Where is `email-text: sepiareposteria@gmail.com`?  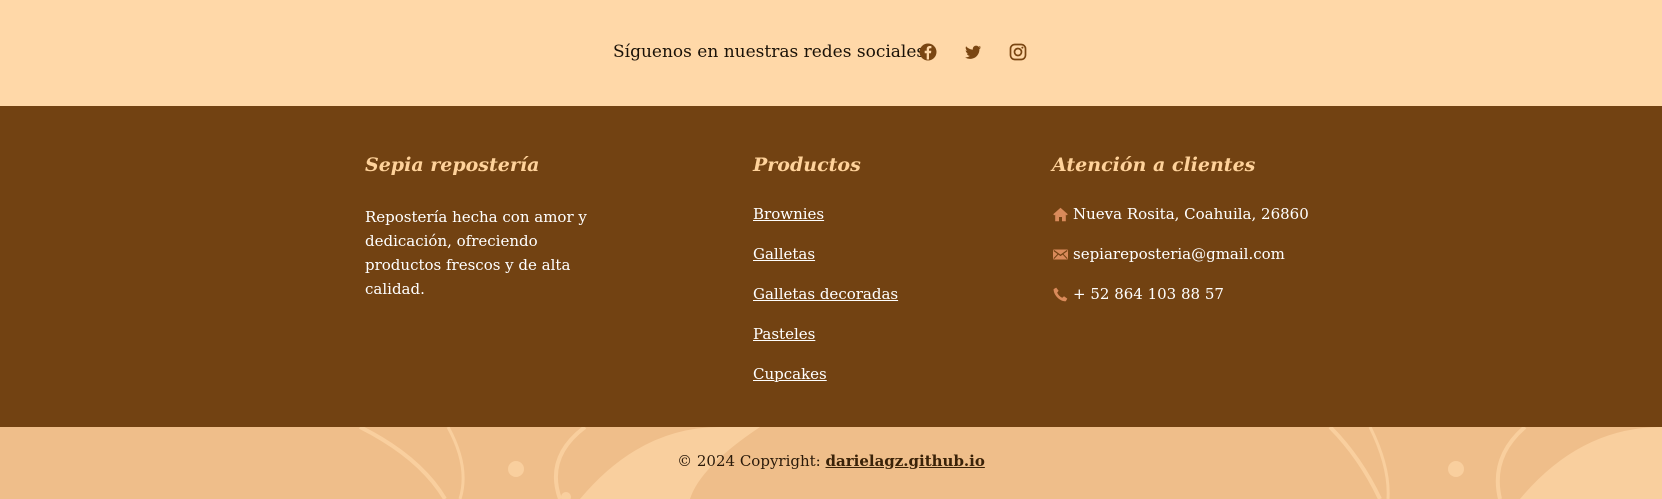
email-text: sepiareposteria@gmail.com is located at coordinates (1179, 254).